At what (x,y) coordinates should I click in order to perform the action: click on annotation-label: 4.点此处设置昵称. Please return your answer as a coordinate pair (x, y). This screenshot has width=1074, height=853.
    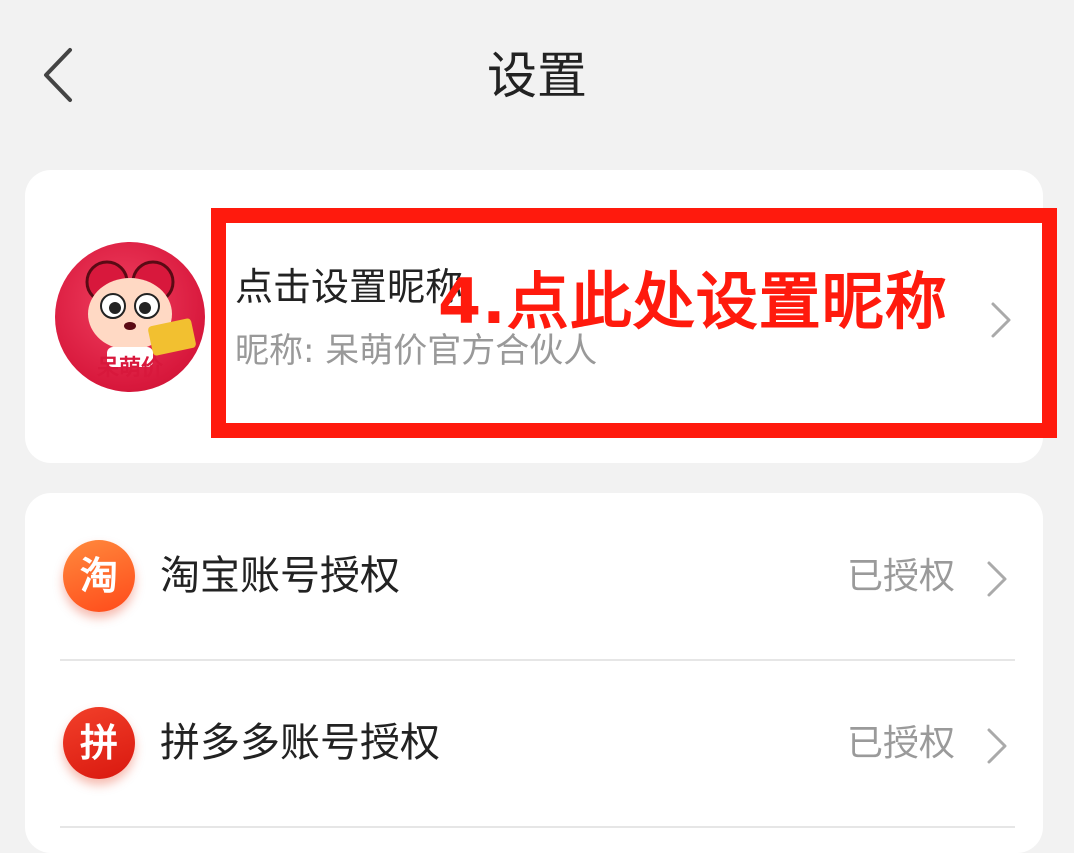
    Looking at the image, I should click on (693, 301).